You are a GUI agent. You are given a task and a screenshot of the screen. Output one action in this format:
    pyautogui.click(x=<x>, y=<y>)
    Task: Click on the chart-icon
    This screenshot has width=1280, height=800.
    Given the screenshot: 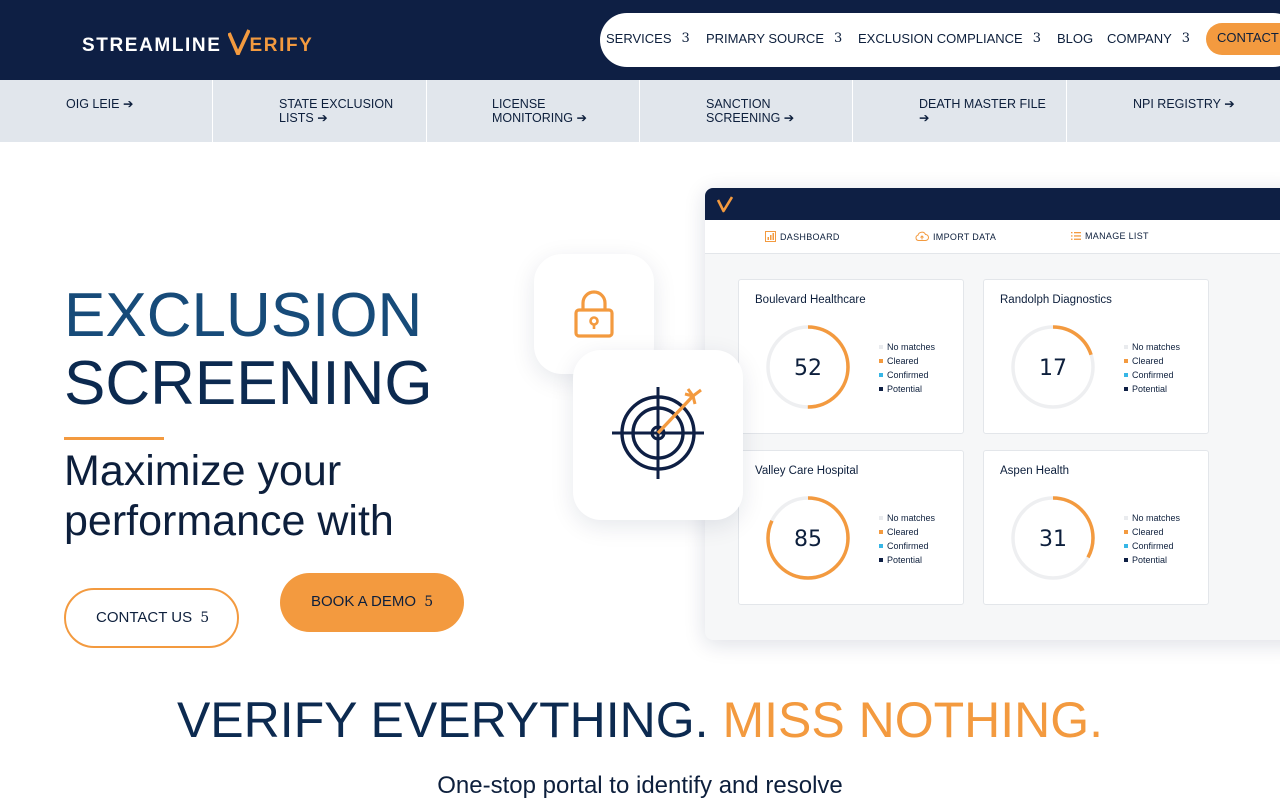 What is the action you would take?
    pyautogui.click(x=770, y=236)
    